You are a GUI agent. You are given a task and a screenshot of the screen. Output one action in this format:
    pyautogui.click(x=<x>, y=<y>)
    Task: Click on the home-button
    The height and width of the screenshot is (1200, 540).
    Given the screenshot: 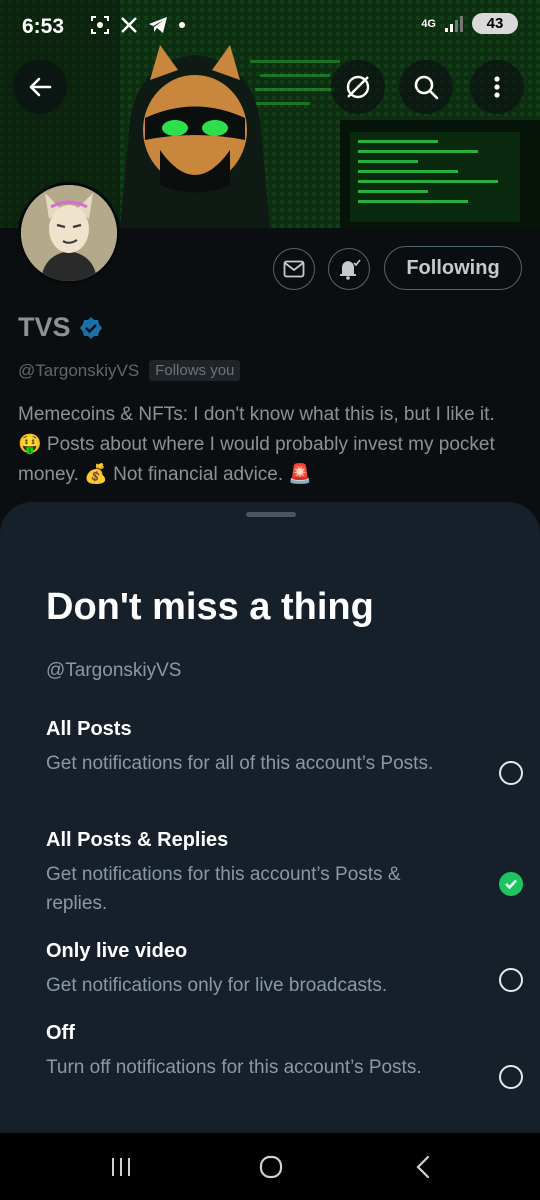 What is the action you would take?
    pyautogui.click(x=271, y=1167)
    